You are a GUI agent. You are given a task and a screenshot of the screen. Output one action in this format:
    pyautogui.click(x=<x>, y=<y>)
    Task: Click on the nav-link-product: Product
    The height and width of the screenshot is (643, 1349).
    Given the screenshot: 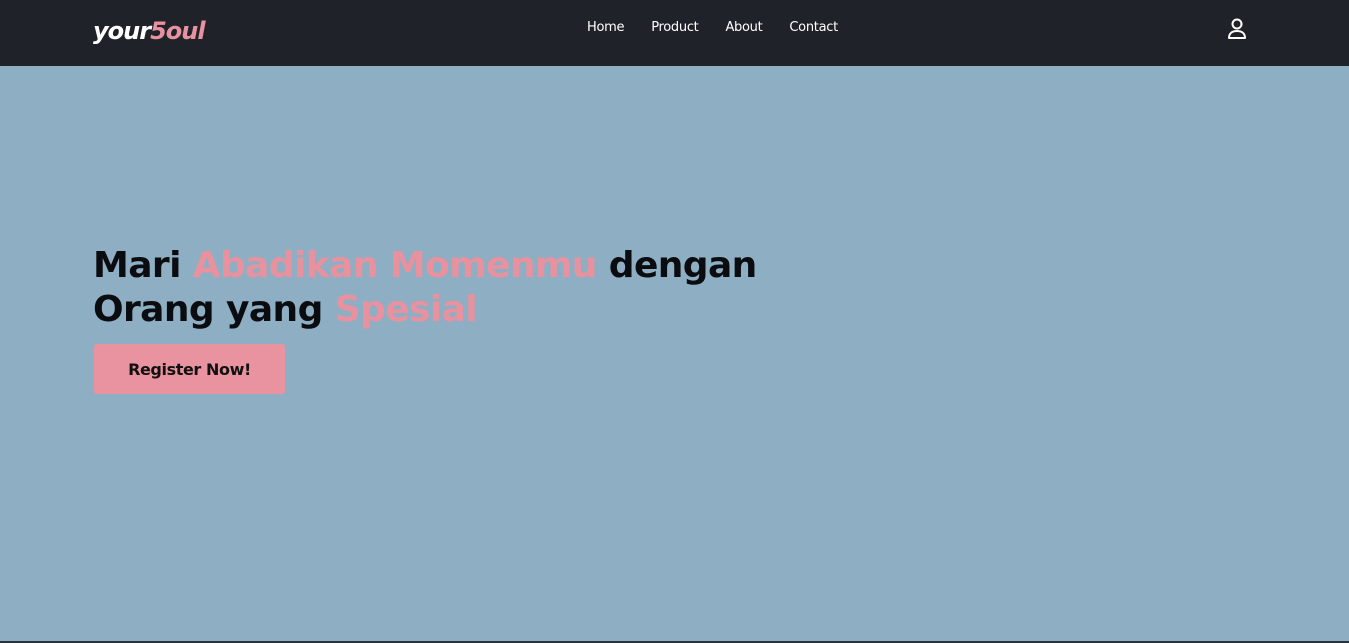 What is the action you would take?
    pyautogui.click(x=675, y=28)
    